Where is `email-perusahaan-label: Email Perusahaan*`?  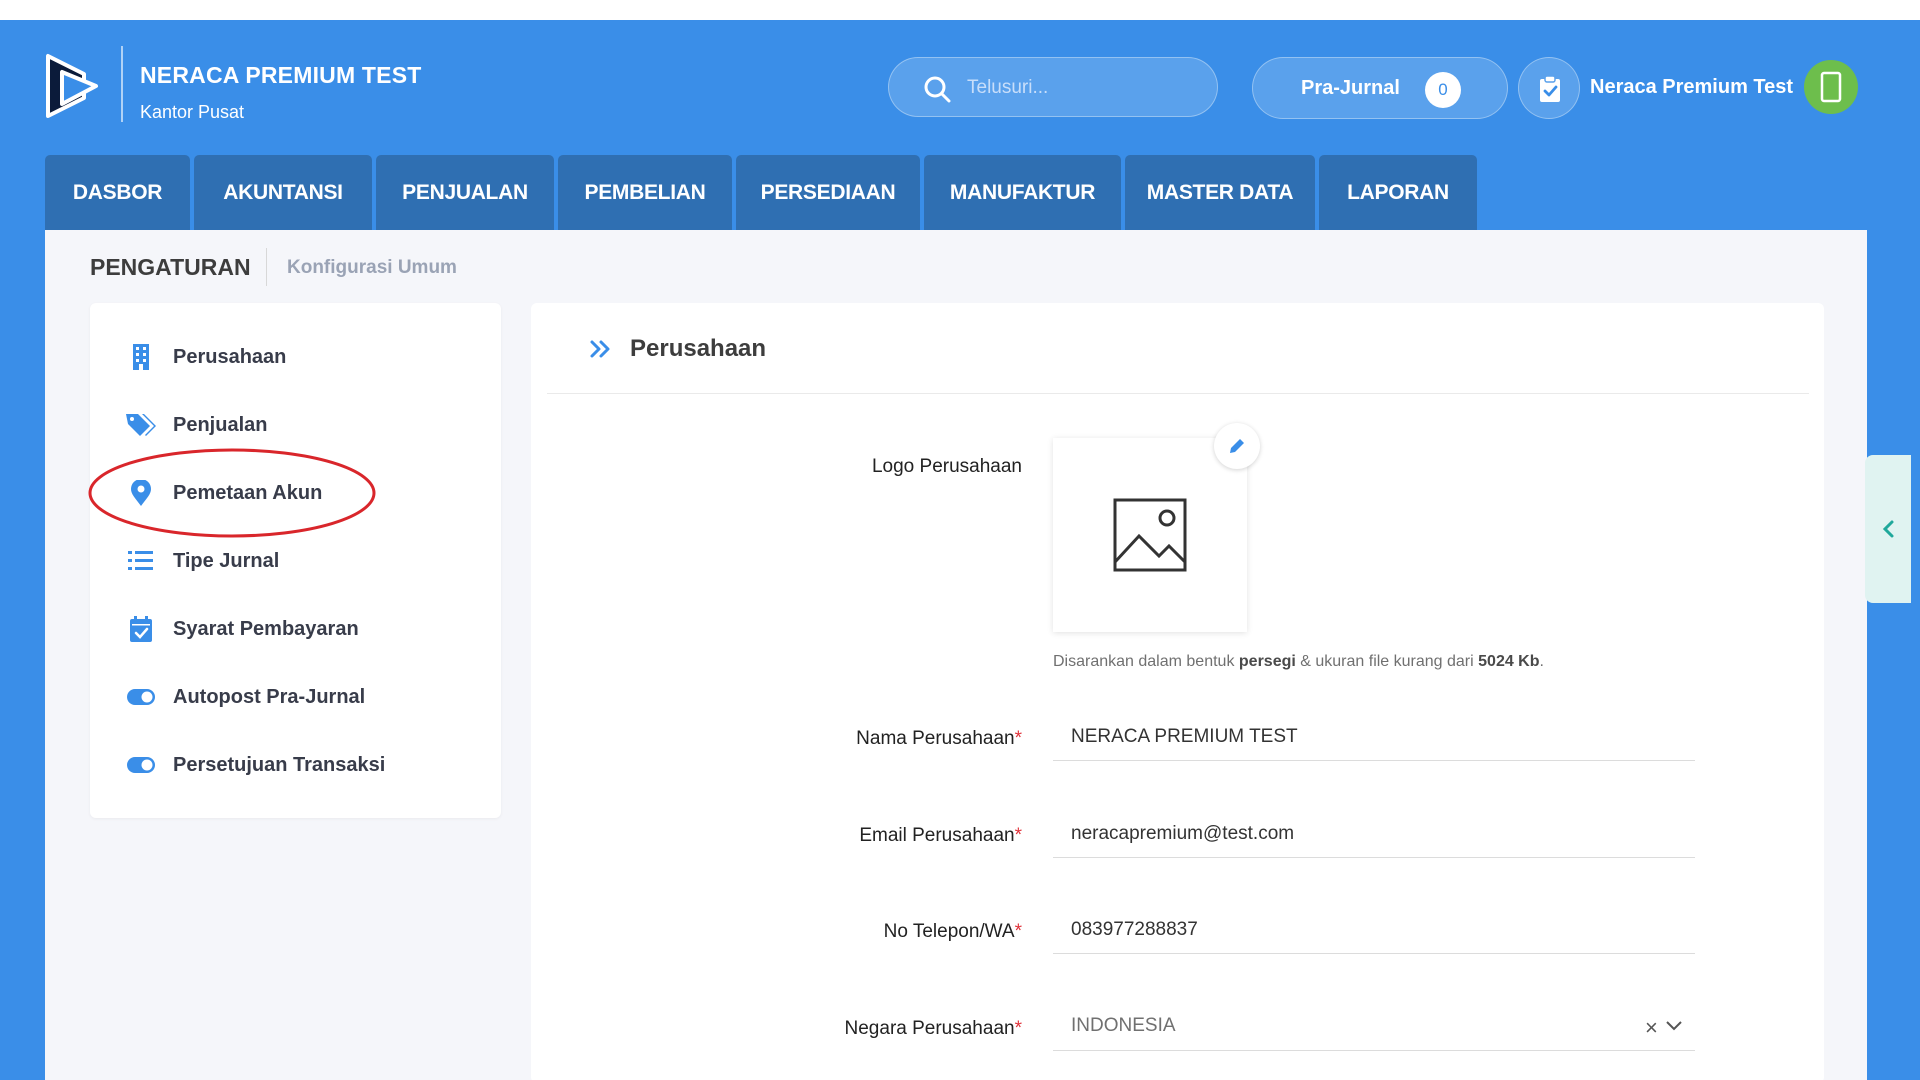
email-perusahaan-label: Email Perusahaan* is located at coordinates (940, 835).